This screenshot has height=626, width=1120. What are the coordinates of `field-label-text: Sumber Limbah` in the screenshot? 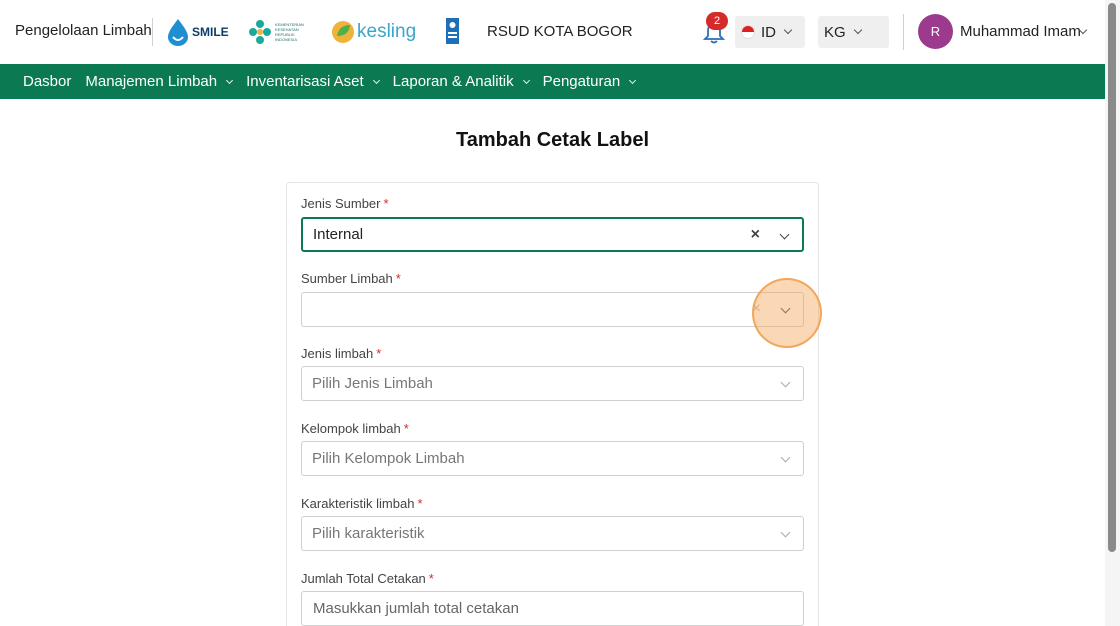 It's located at (347, 278).